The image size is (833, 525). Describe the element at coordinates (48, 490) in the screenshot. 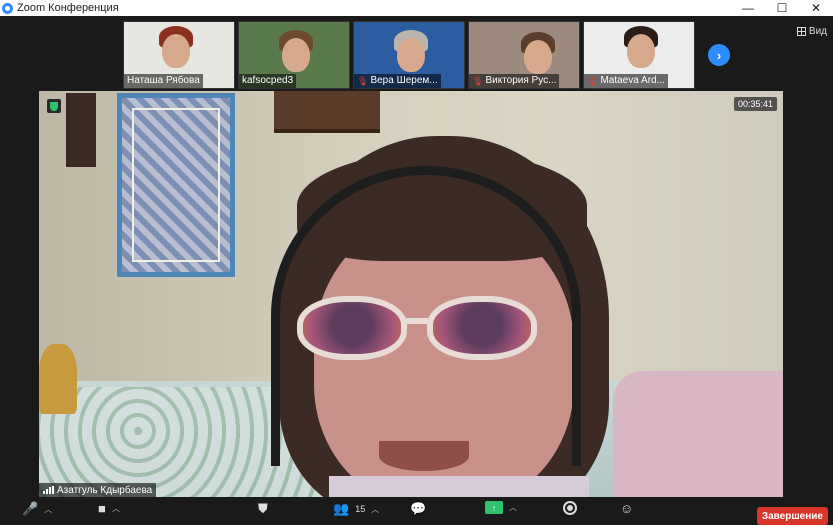

I see `signal-strength-icon` at that location.